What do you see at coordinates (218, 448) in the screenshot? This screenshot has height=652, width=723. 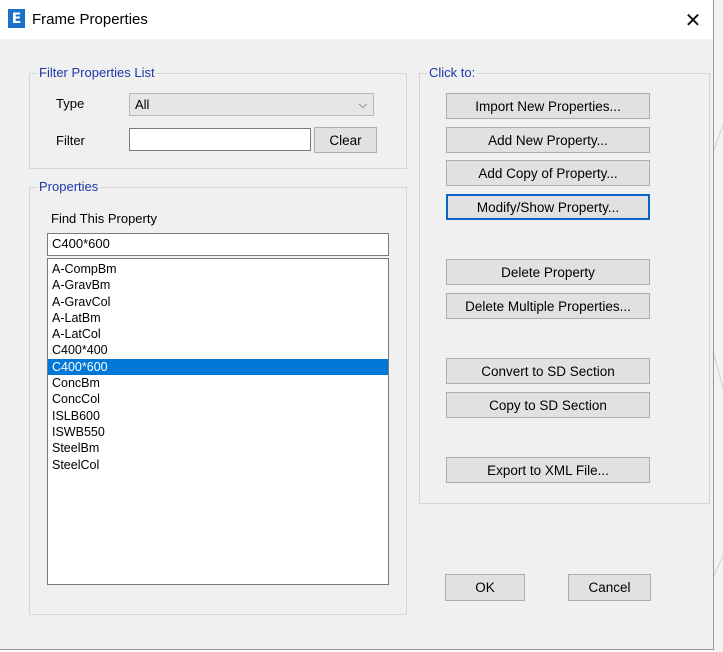 I see `list-item: SteelBm` at bounding box center [218, 448].